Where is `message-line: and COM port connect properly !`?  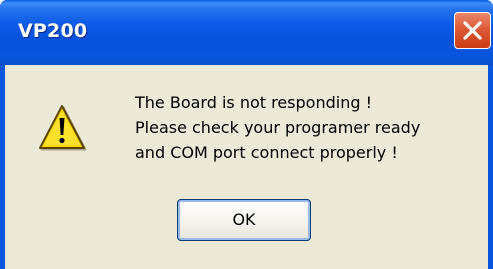
message-line: and COM port connect properly ! is located at coordinates (266, 152).